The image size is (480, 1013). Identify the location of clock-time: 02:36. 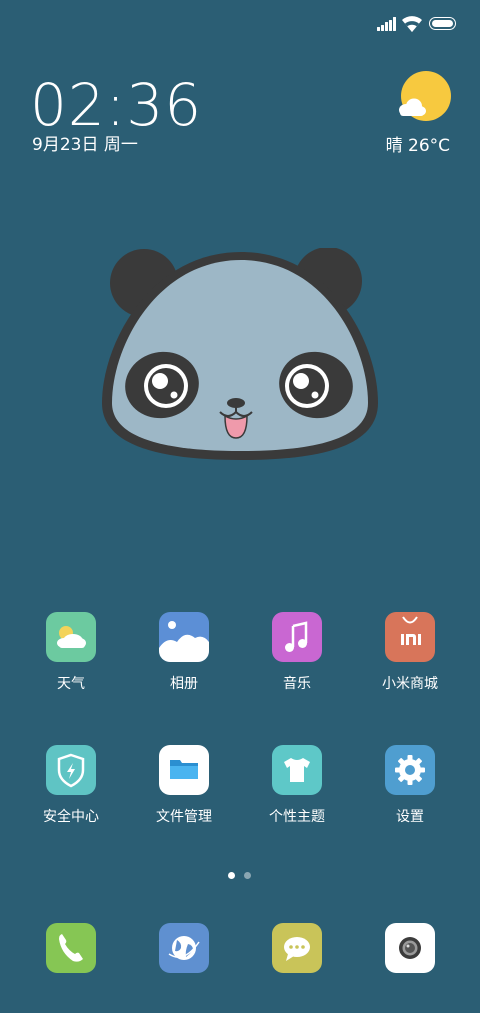
(116, 105).